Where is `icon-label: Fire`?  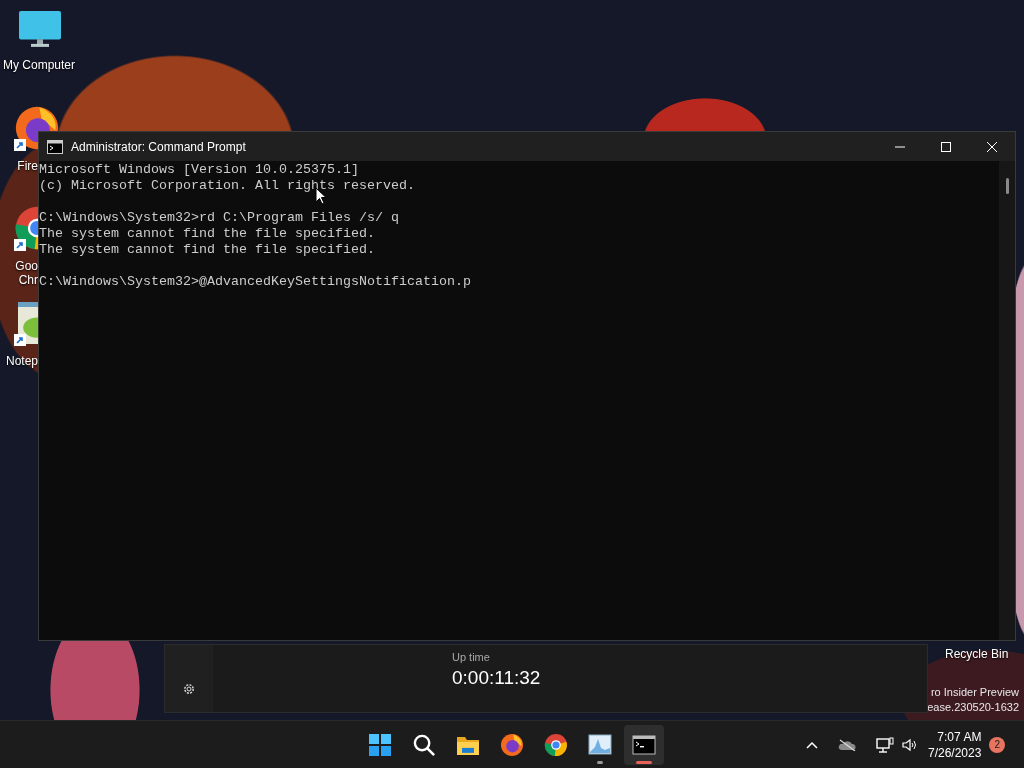
icon-label: Fire is located at coordinates (27, 166).